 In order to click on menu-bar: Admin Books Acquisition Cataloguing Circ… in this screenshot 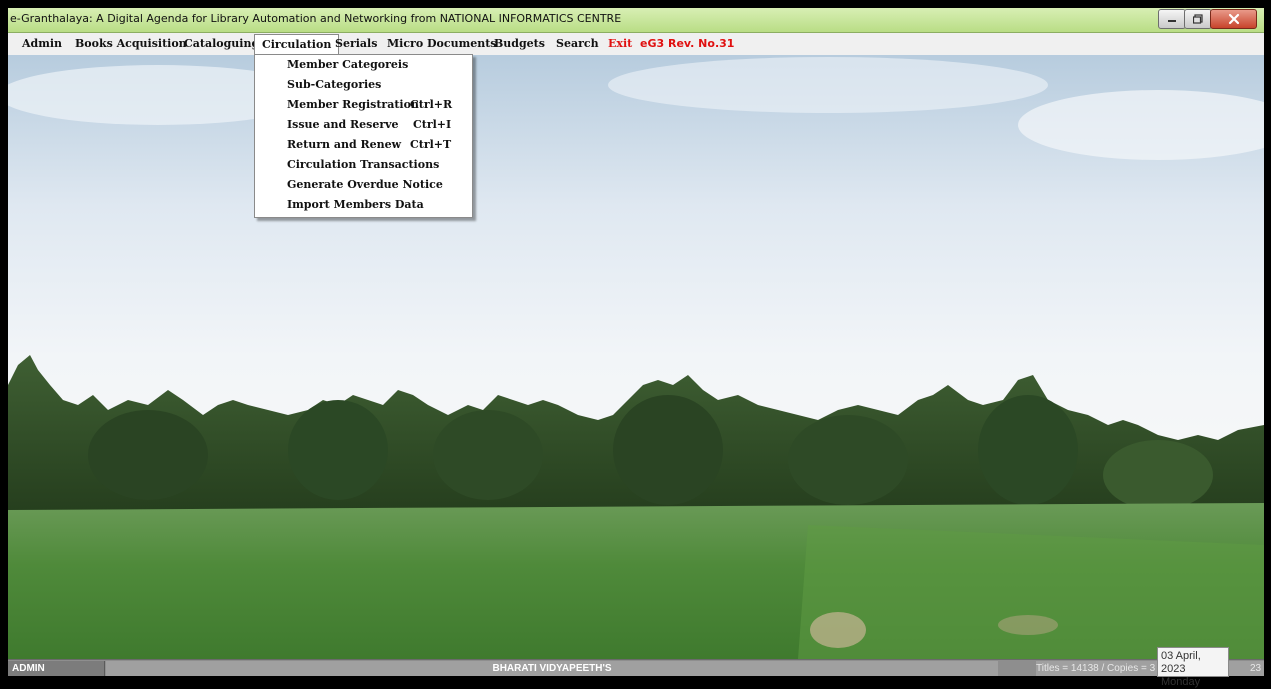, I will do `click(636, 44)`.